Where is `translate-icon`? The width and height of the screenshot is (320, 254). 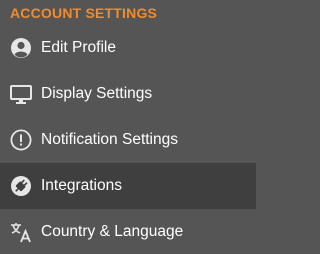
translate-icon is located at coordinates (21, 232).